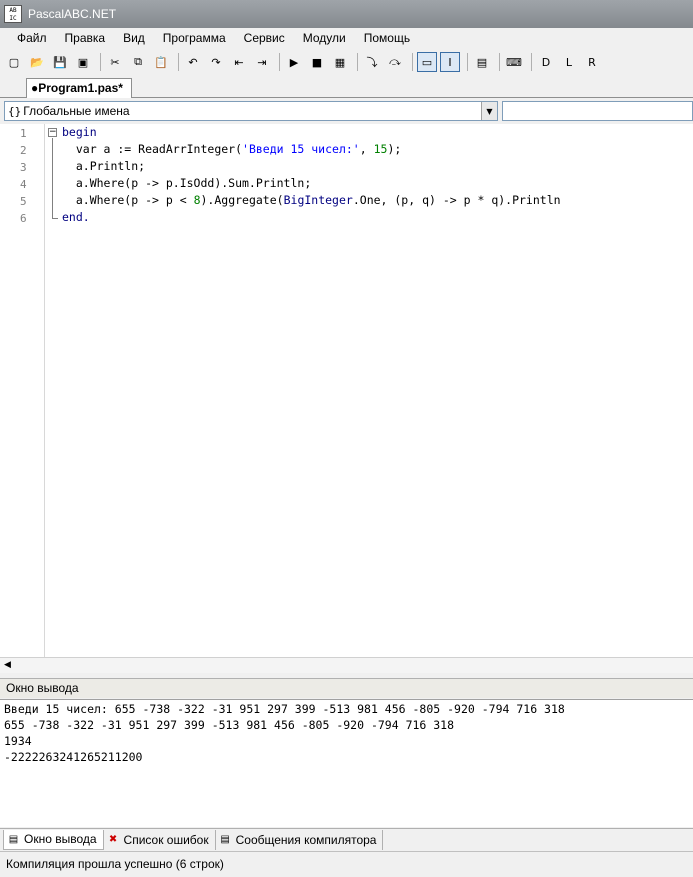 The height and width of the screenshot is (877, 693). I want to click on menu-item-5: Модули, so click(324, 38).